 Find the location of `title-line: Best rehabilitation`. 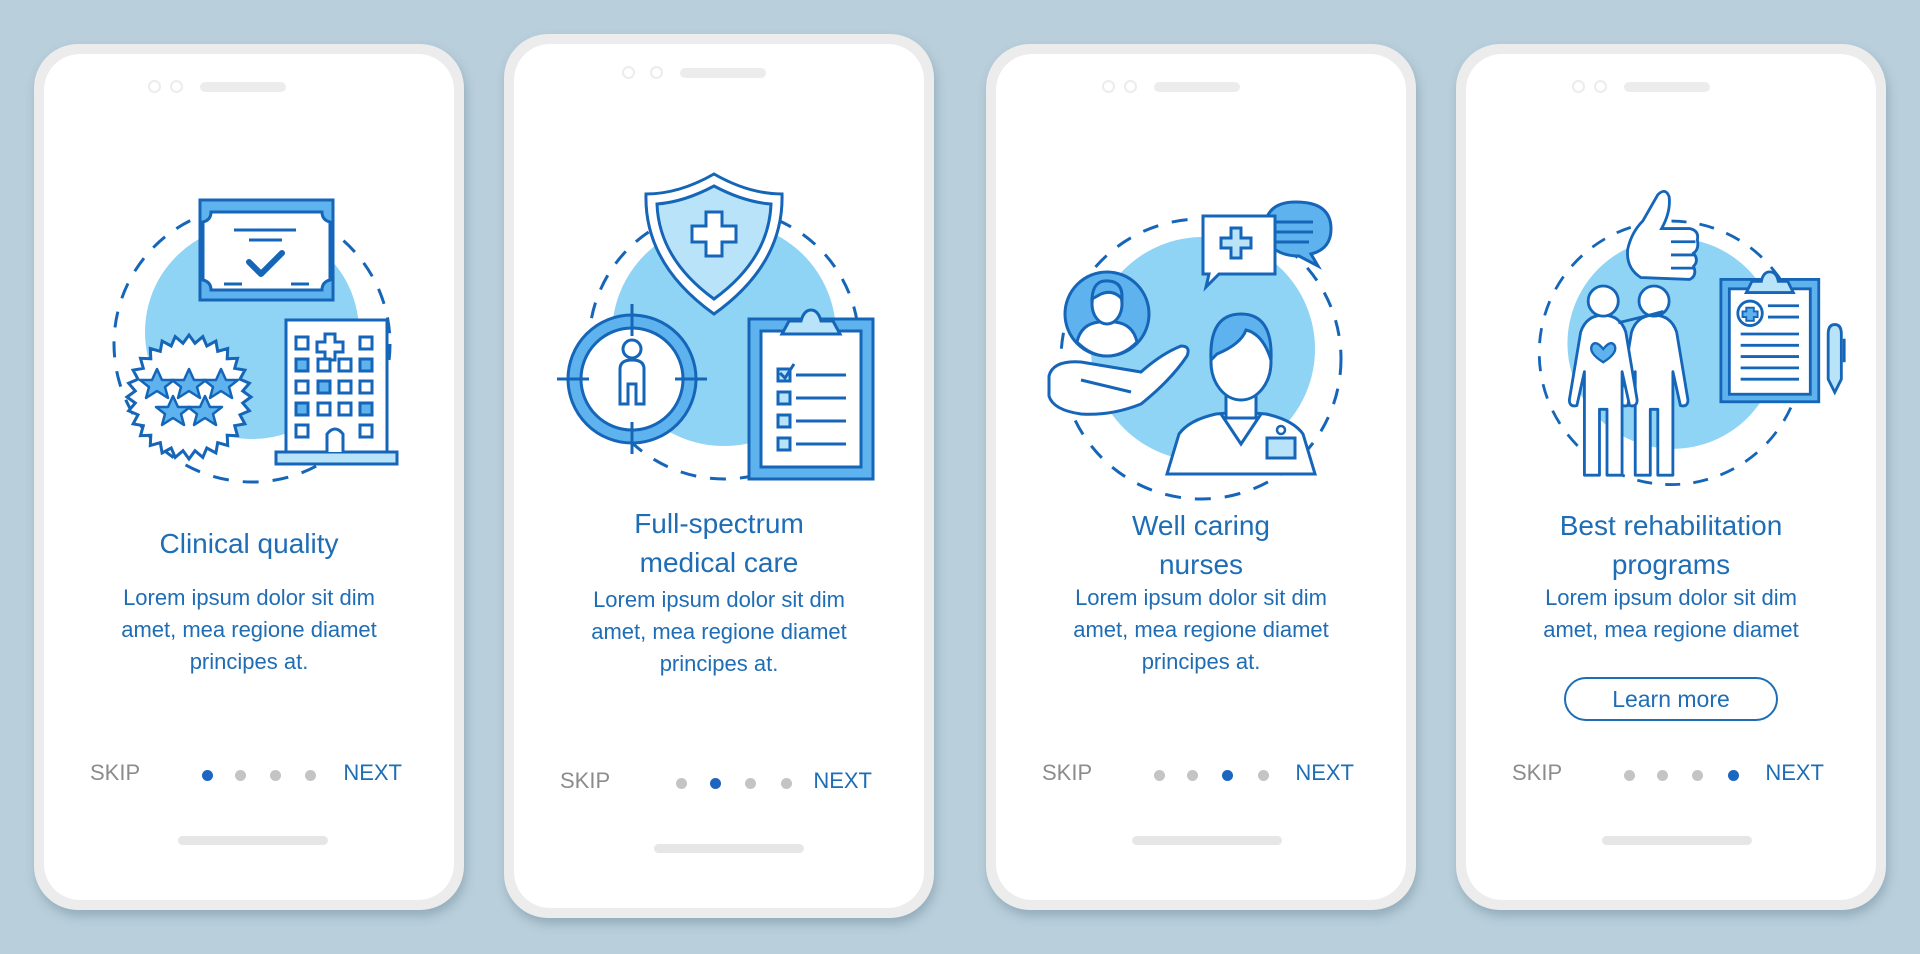

title-line: Best rehabilitation is located at coordinates (1671, 525).